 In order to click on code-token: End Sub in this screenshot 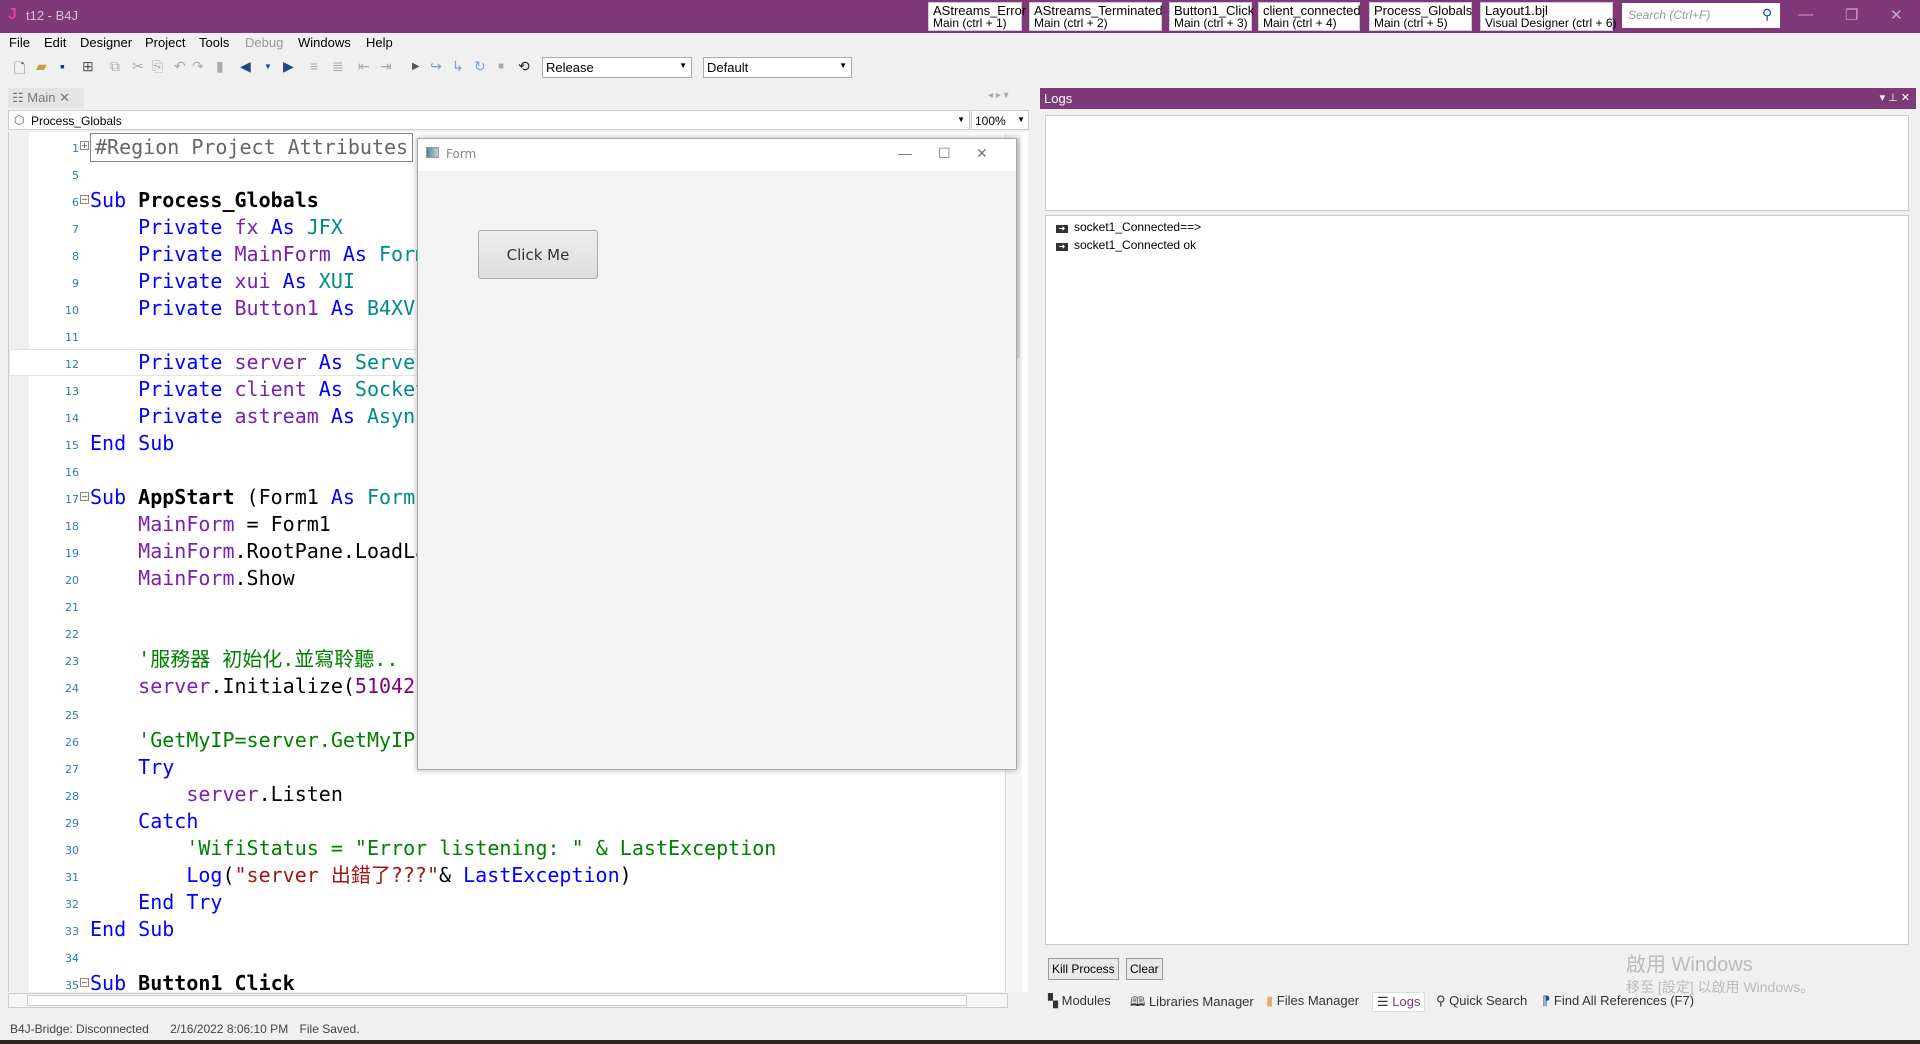, I will do `click(132, 929)`.